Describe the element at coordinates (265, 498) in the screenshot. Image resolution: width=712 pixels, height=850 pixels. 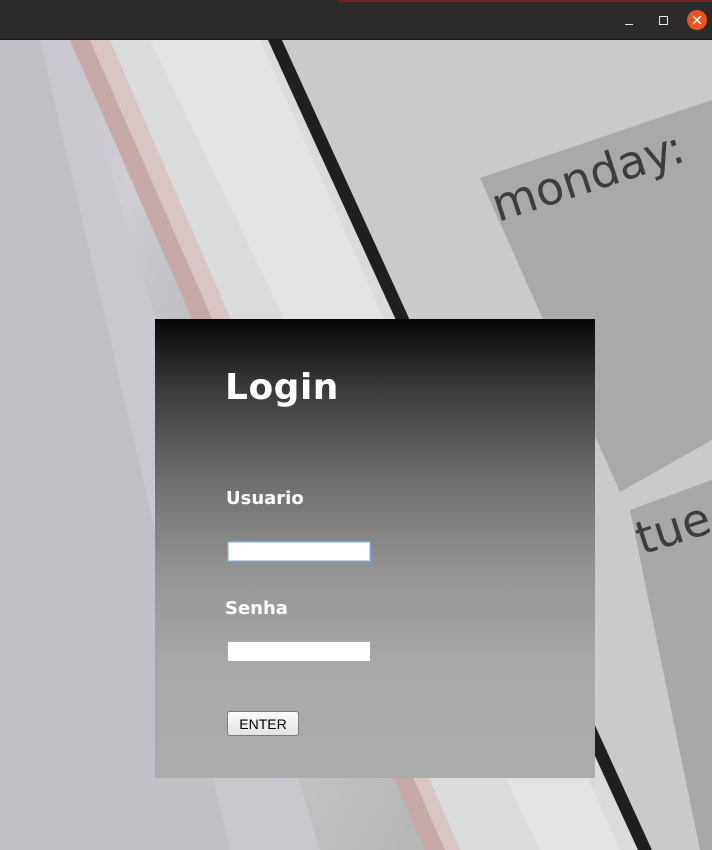
I see `username-label: Usuario` at that location.